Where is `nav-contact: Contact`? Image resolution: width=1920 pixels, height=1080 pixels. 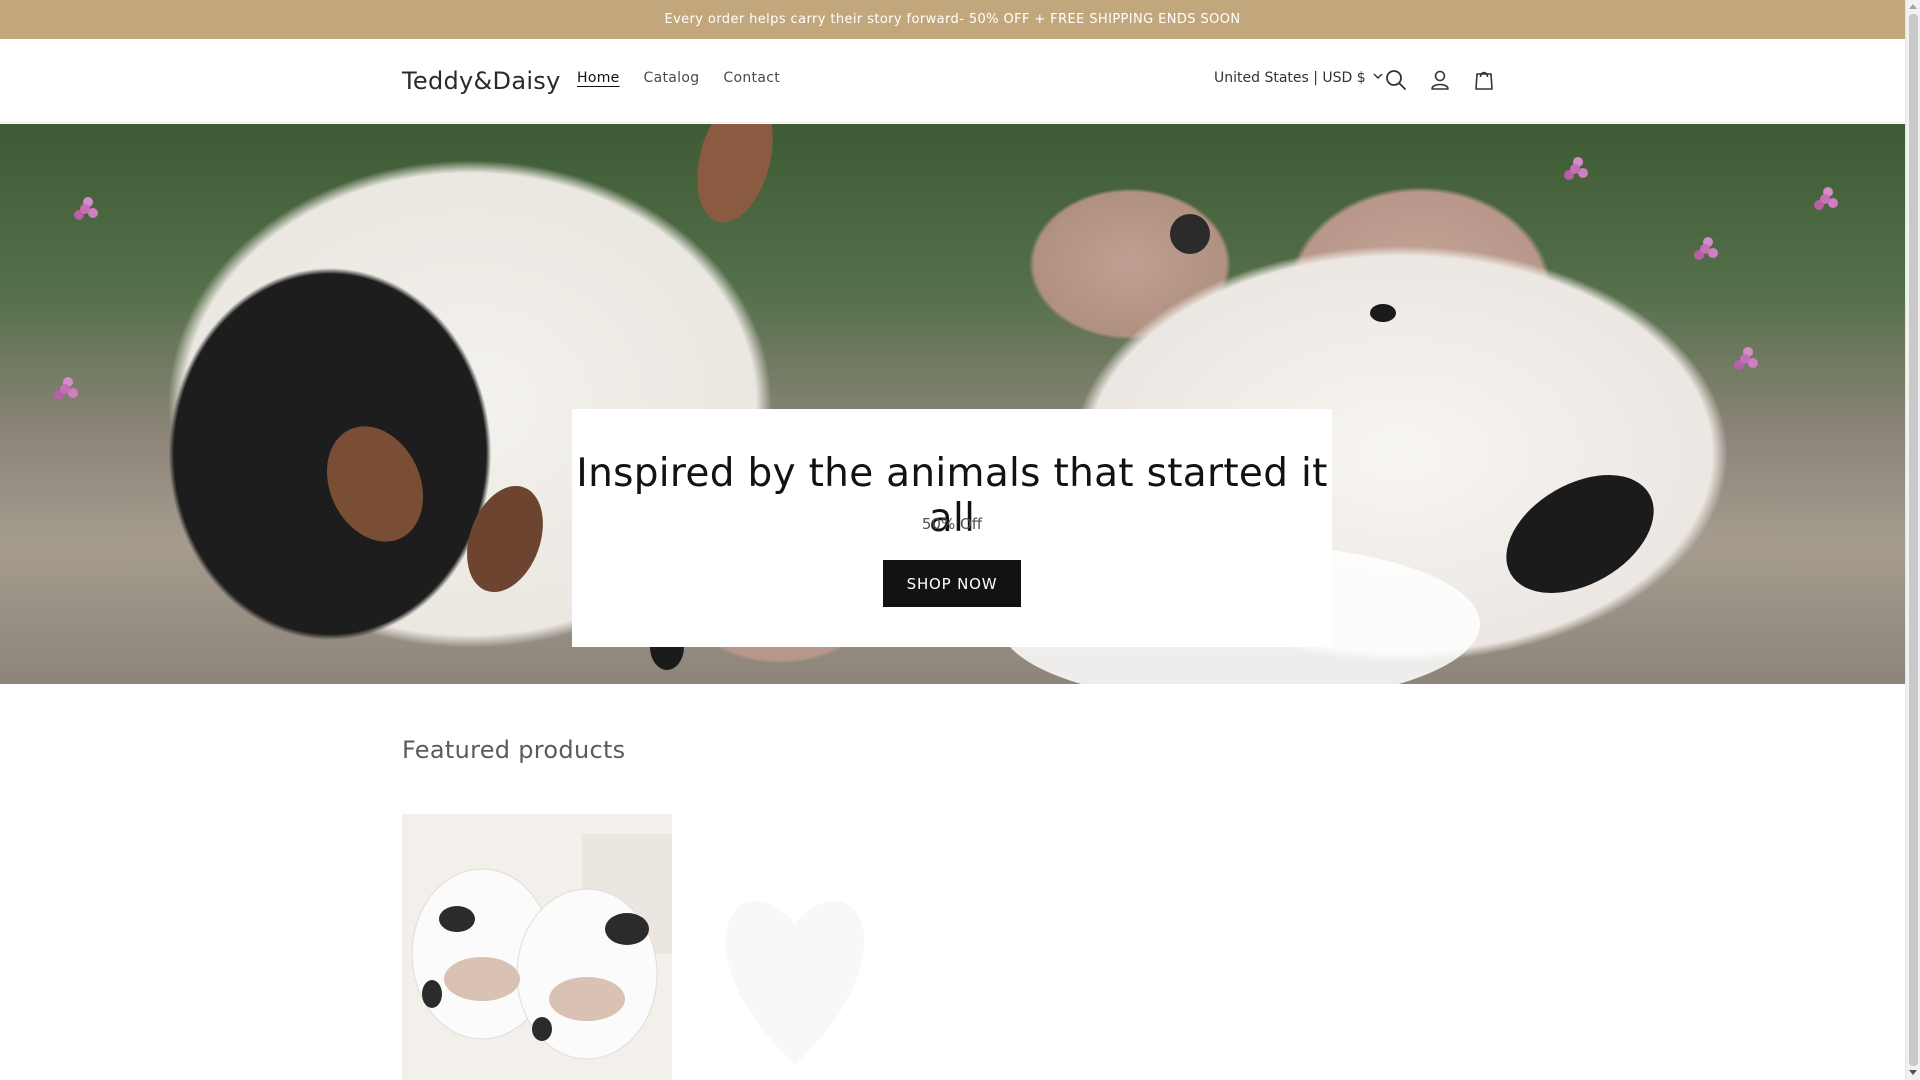 nav-contact: Contact is located at coordinates (751, 78).